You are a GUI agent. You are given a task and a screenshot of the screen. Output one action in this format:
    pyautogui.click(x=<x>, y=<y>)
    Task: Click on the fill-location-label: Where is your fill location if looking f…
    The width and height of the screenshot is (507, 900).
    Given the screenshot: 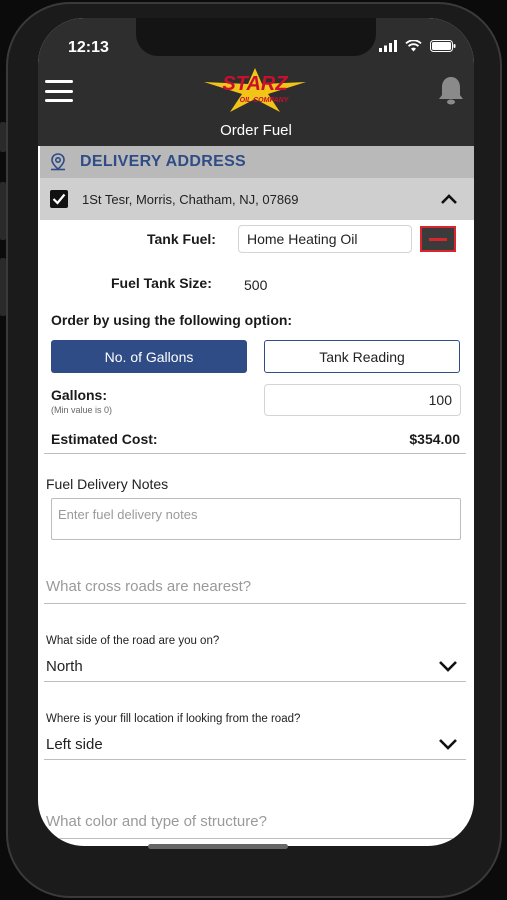 What is the action you would take?
    pyautogui.click(x=173, y=719)
    